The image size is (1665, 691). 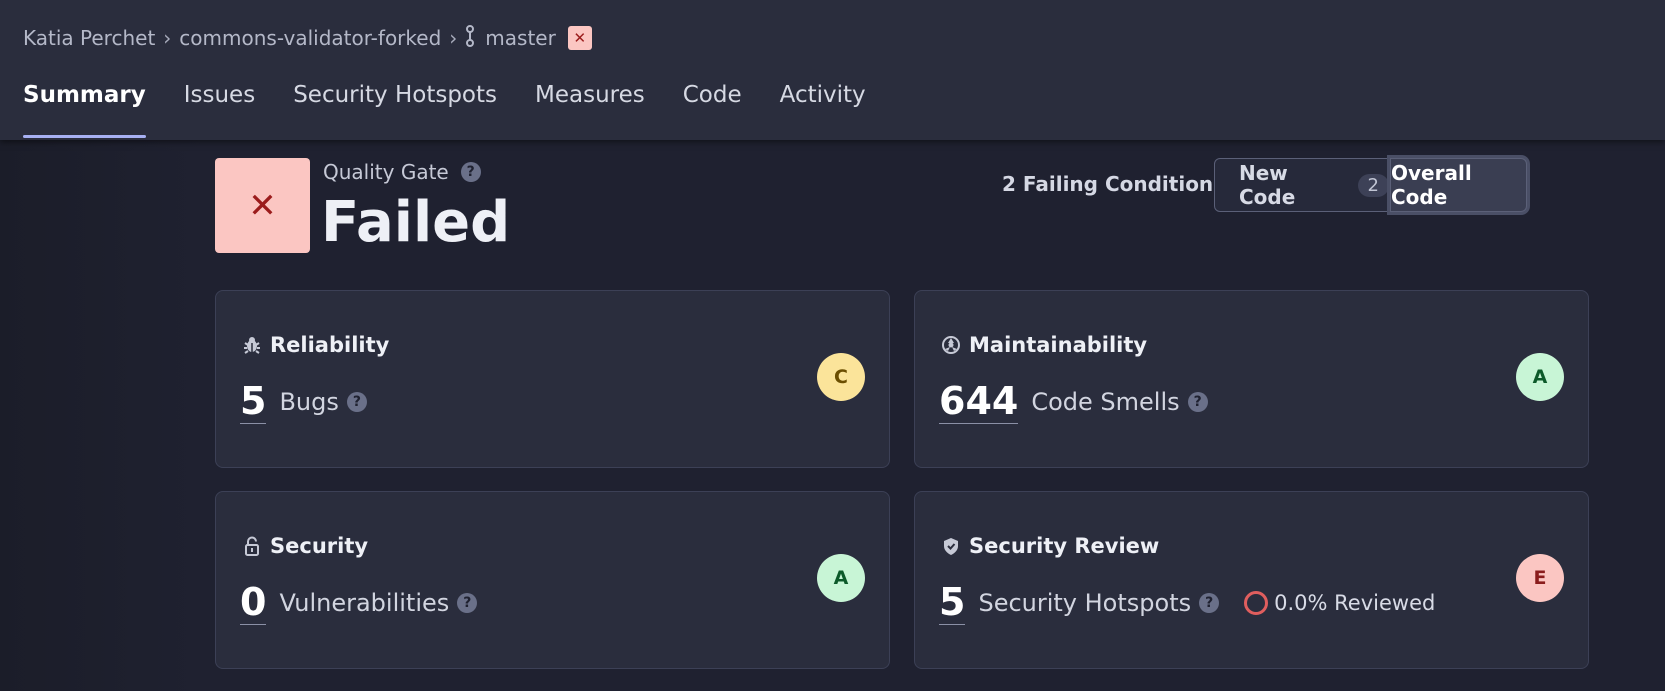 What do you see at coordinates (712, 110) in the screenshot?
I see `tab-code: Code` at bounding box center [712, 110].